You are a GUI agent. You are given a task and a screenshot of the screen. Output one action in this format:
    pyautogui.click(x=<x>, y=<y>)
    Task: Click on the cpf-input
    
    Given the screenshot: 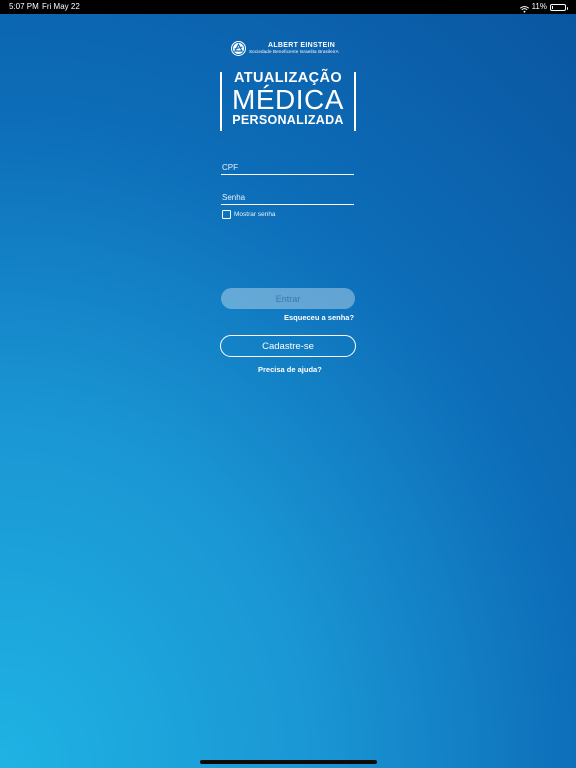 What is the action you would take?
    pyautogui.click(x=287, y=167)
    